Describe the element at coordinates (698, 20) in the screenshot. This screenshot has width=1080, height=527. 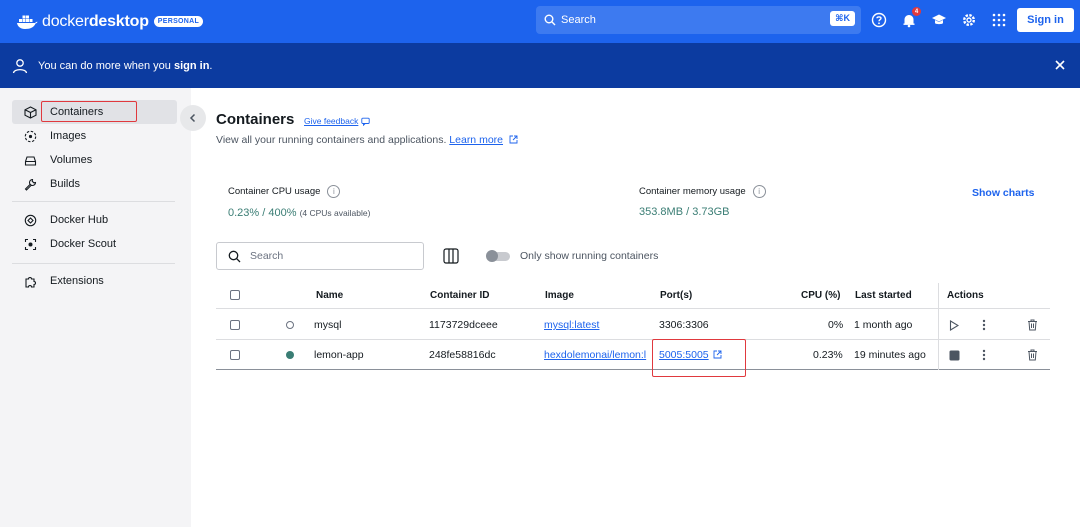
I see `global-search: Search ⌘K` at that location.